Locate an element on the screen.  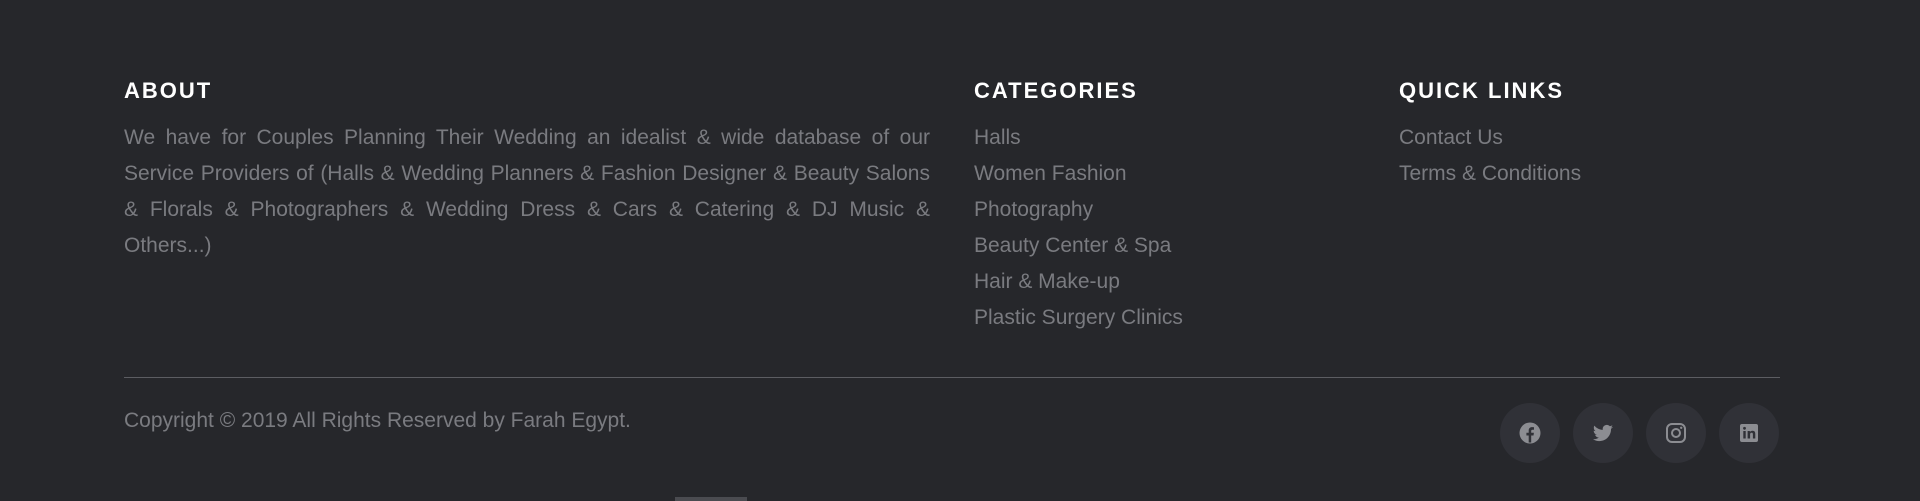
twitter-icon is located at coordinates (1603, 433).